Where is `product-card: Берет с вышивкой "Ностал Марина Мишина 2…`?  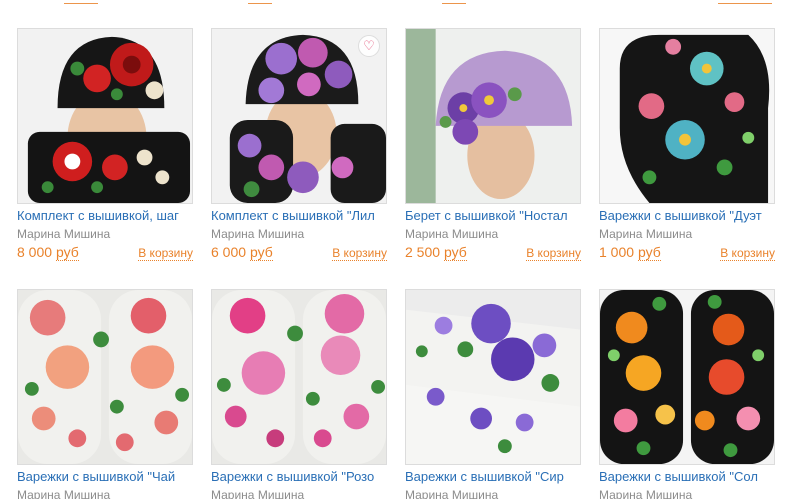
product-card: Берет с вышивкой "Ностал Марина Мишина 2… is located at coordinates (493, 144).